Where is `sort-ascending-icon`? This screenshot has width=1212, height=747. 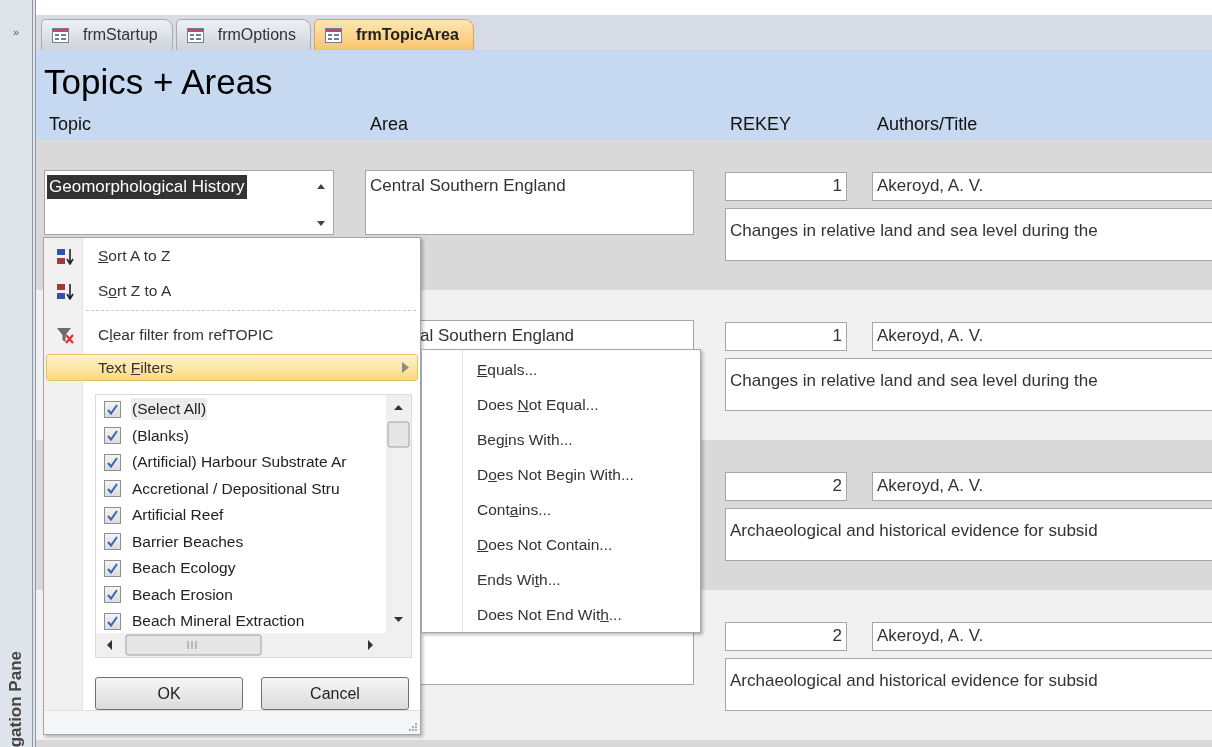
sort-ascending-icon is located at coordinates (65, 255).